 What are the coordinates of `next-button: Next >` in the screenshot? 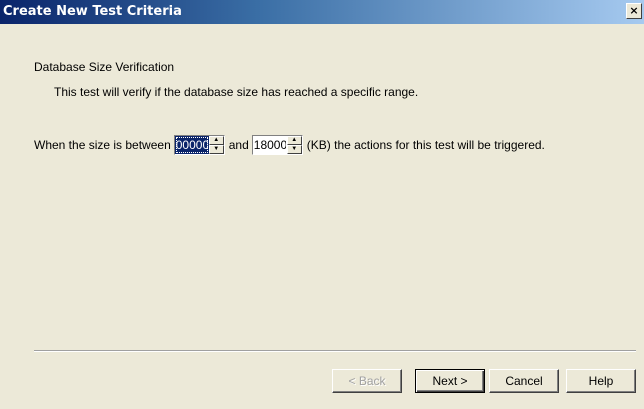 It's located at (450, 381).